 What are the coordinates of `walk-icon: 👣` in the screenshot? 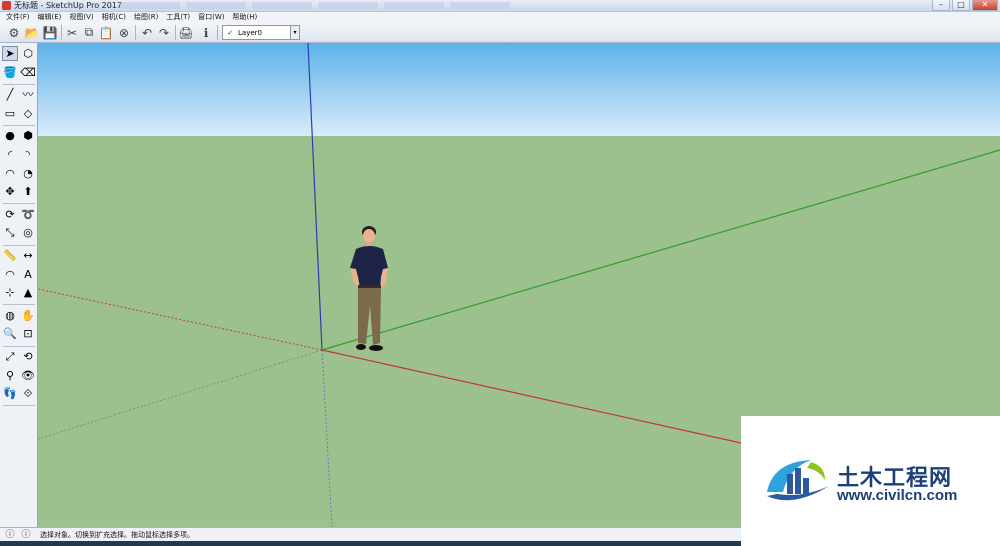 It's located at (10, 393).